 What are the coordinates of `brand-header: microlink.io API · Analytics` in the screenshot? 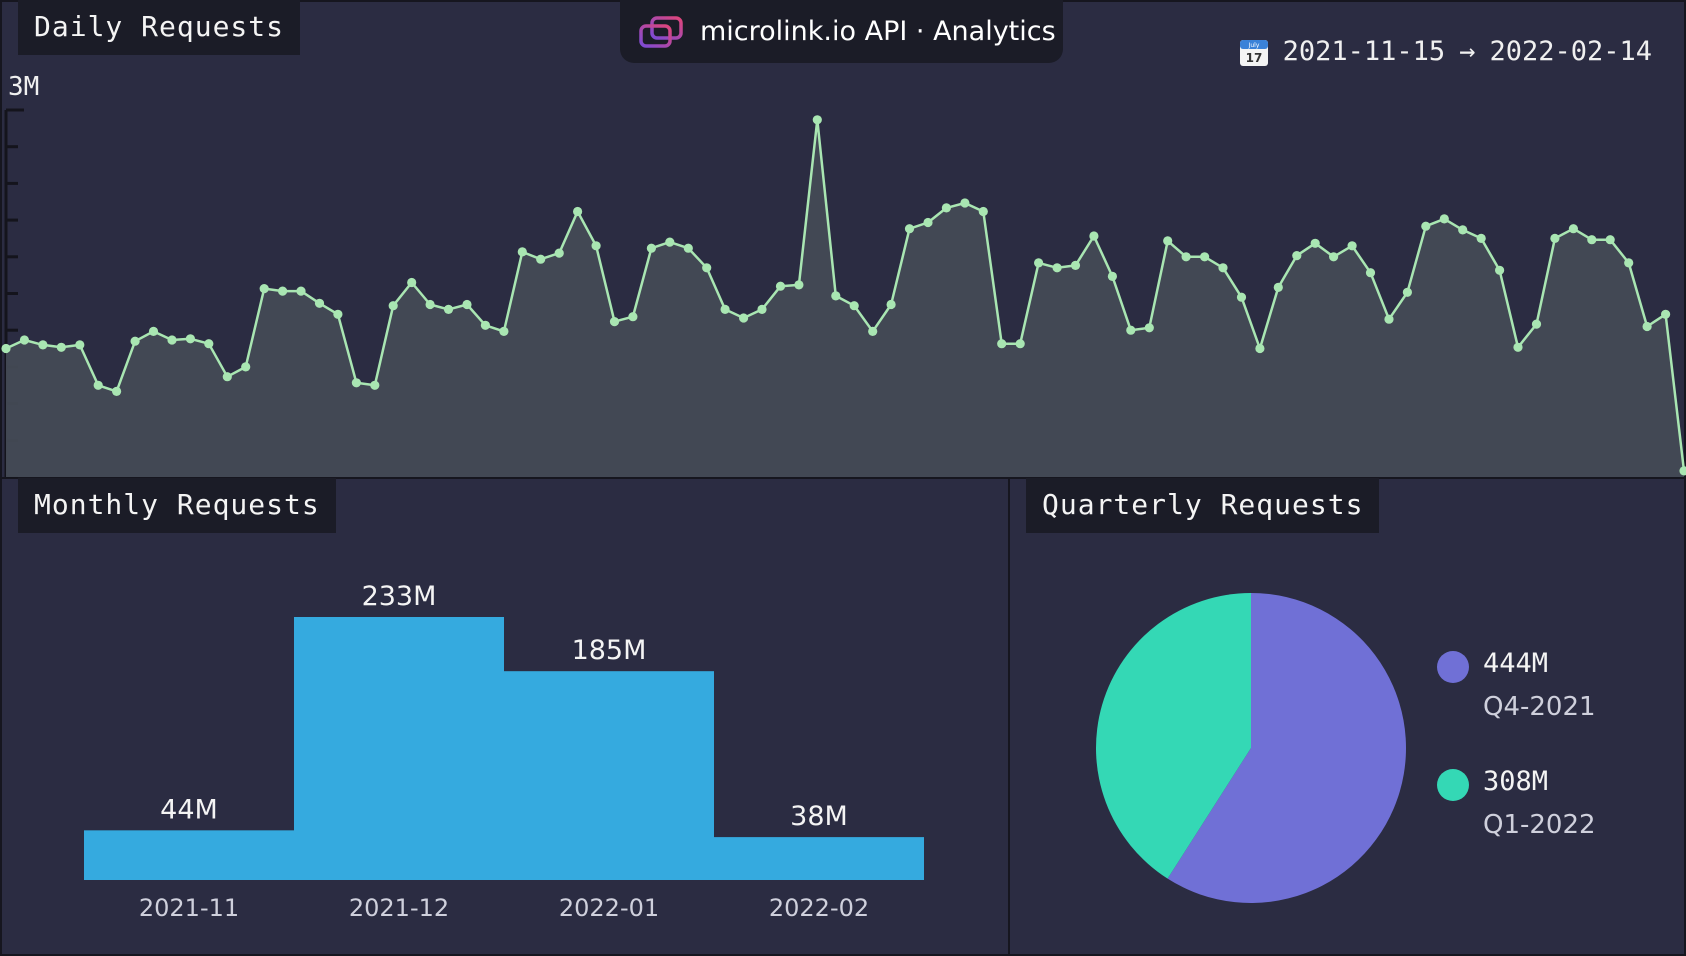 It's located at (841, 31).